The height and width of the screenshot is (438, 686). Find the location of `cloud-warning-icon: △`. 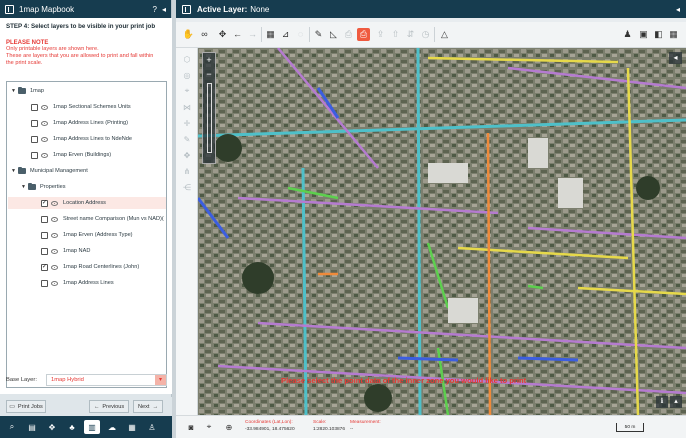

cloud-warning-icon: △ is located at coordinates (444, 34).